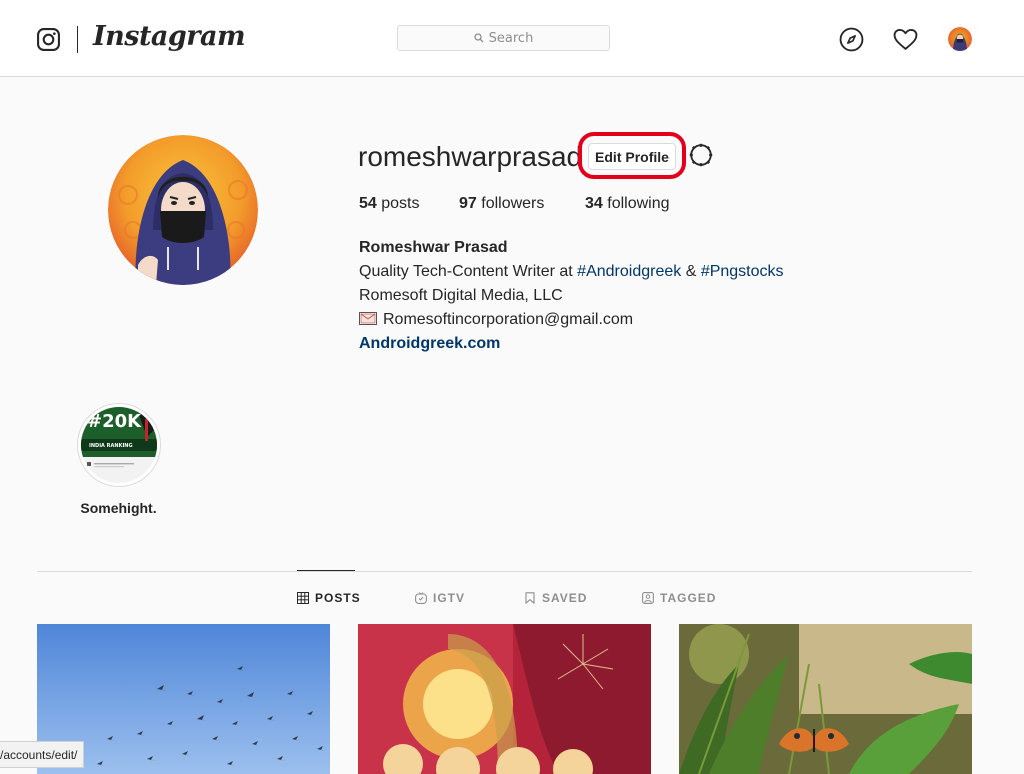 This screenshot has height=774, width=1024. I want to click on bio-email: Romesoftincorporation@gmail.com, so click(508, 319).